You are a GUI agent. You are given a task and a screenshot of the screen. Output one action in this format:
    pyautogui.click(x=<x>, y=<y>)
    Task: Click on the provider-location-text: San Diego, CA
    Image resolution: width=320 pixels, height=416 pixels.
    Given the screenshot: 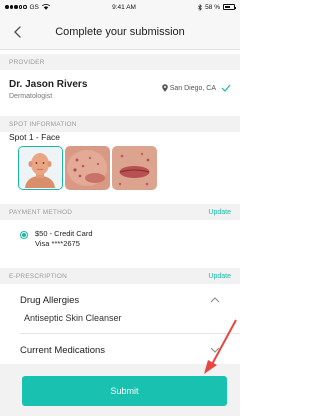 What is the action you would take?
    pyautogui.click(x=192, y=88)
    